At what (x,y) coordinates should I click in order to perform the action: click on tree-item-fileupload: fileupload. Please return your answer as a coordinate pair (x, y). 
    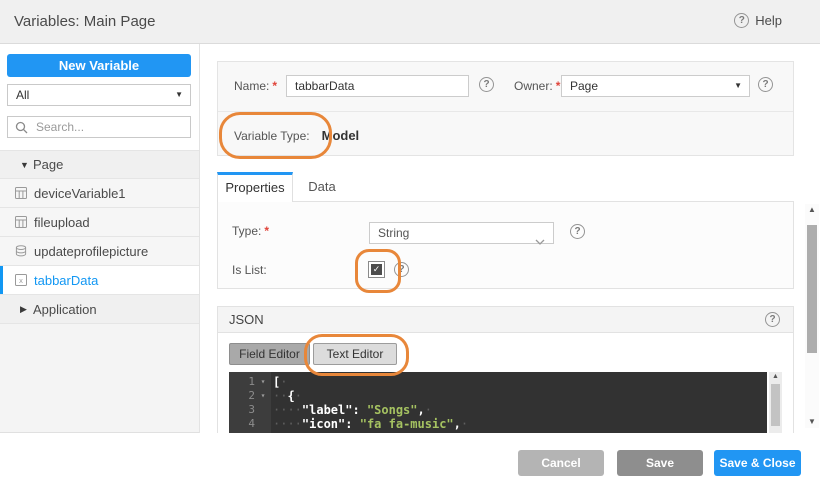
    Looking at the image, I should click on (99, 222).